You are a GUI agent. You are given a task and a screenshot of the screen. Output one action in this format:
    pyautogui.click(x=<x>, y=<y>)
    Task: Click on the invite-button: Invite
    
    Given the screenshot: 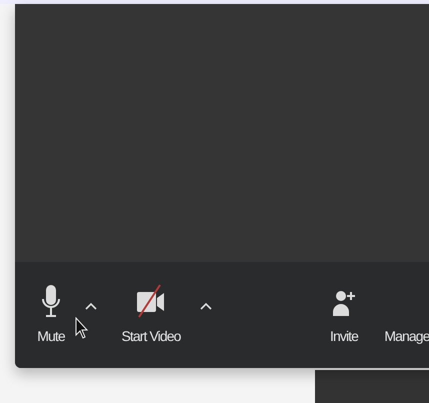 What is the action you would take?
    pyautogui.click(x=344, y=315)
    